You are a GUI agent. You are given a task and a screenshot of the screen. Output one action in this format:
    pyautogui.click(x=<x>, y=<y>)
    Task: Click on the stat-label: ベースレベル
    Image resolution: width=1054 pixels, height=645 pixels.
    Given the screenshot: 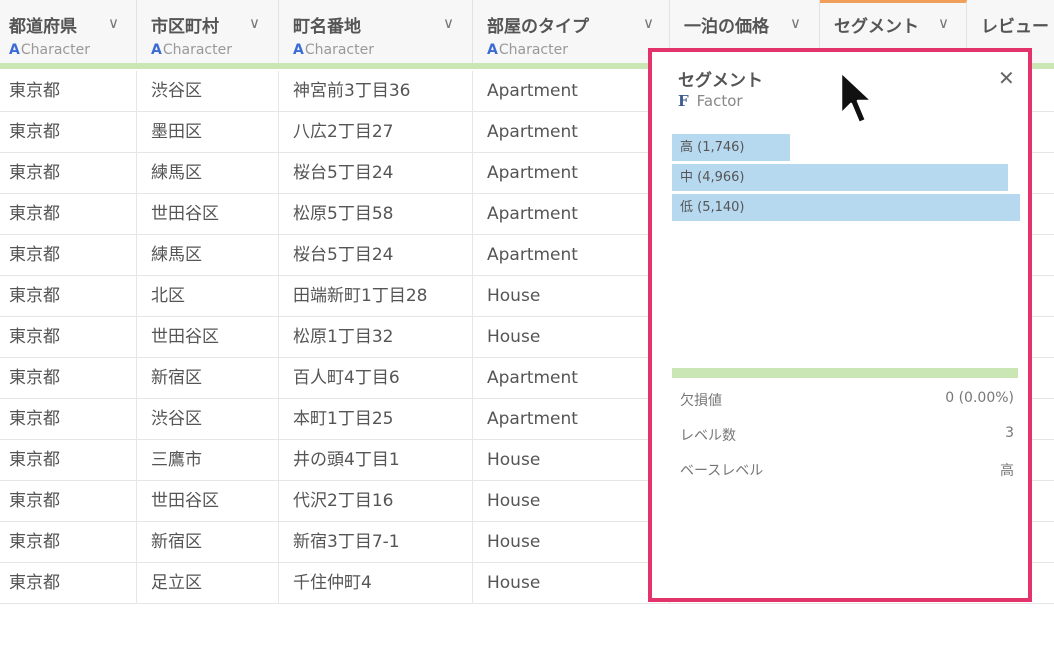 What is the action you would take?
    pyautogui.click(x=722, y=471)
    